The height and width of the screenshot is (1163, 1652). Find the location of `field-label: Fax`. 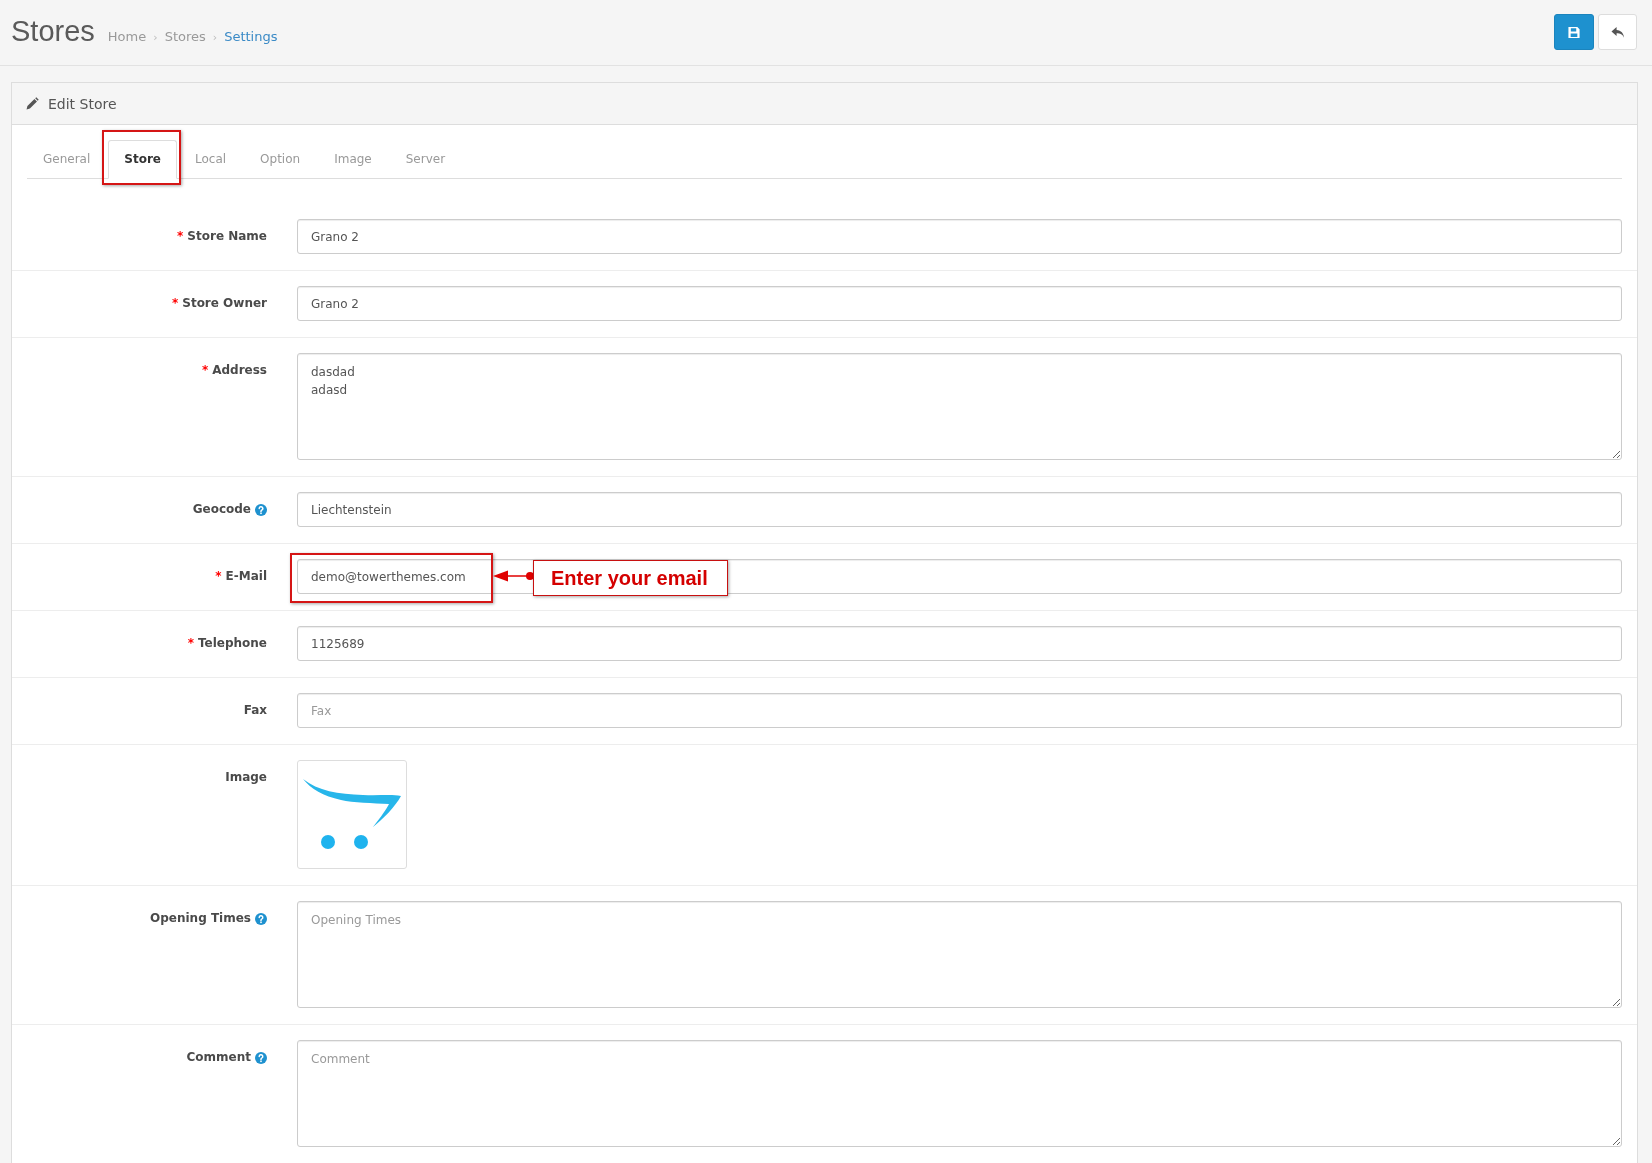

field-label: Fax is located at coordinates (255, 710).